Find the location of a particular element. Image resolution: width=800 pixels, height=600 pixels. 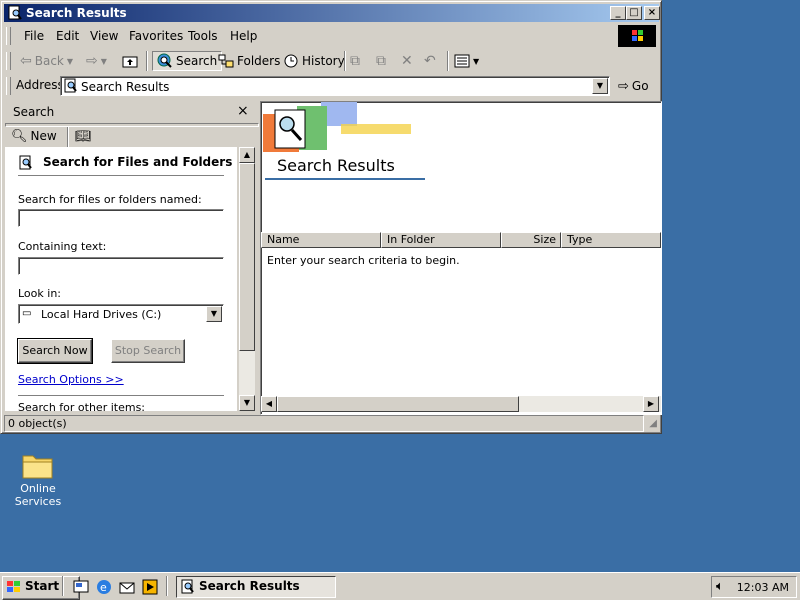

taskbar-separator is located at coordinates (167, 586).